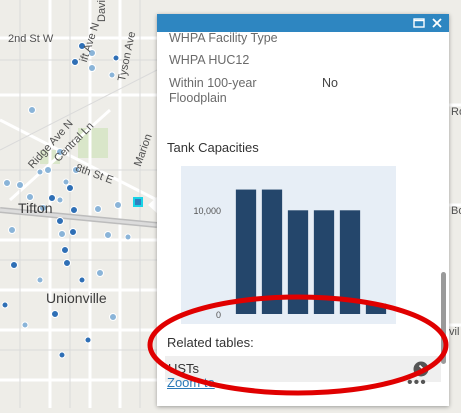 The width and height of the screenshot is (461, 413). What do you see at coordinates (209, 60) in the screenshot?
I see `attr-label-huc12: WHPA HUC12` at bounding box center [209, 60].